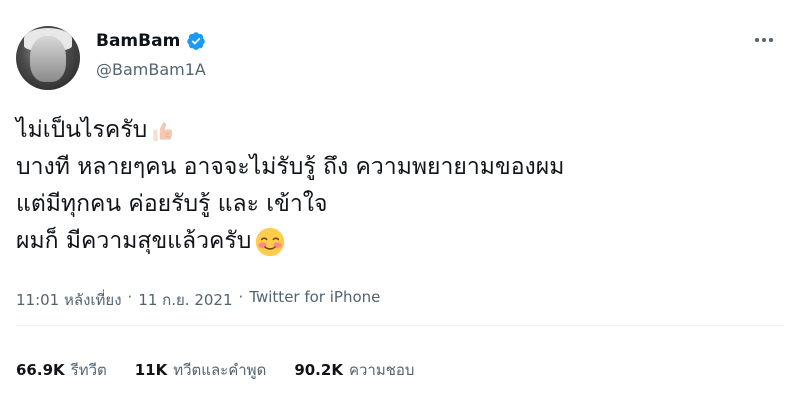 This screenshot has width=800, height=400. I want to click on author-name-row: BamBam, so click(151, 41).